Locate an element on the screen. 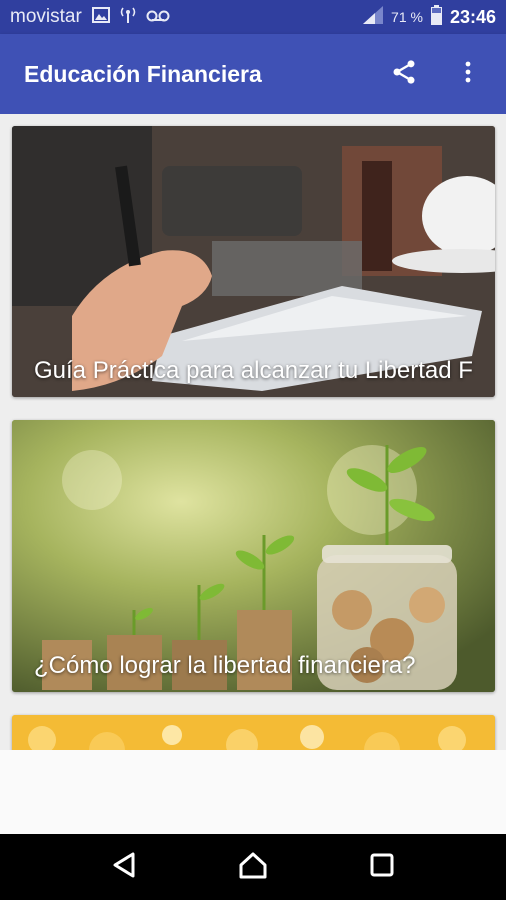  recents-button is located at coordinates (382, 867).